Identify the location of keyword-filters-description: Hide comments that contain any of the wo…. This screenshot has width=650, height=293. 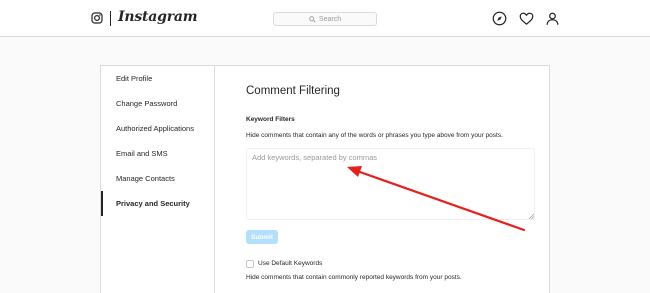
(374, 135).